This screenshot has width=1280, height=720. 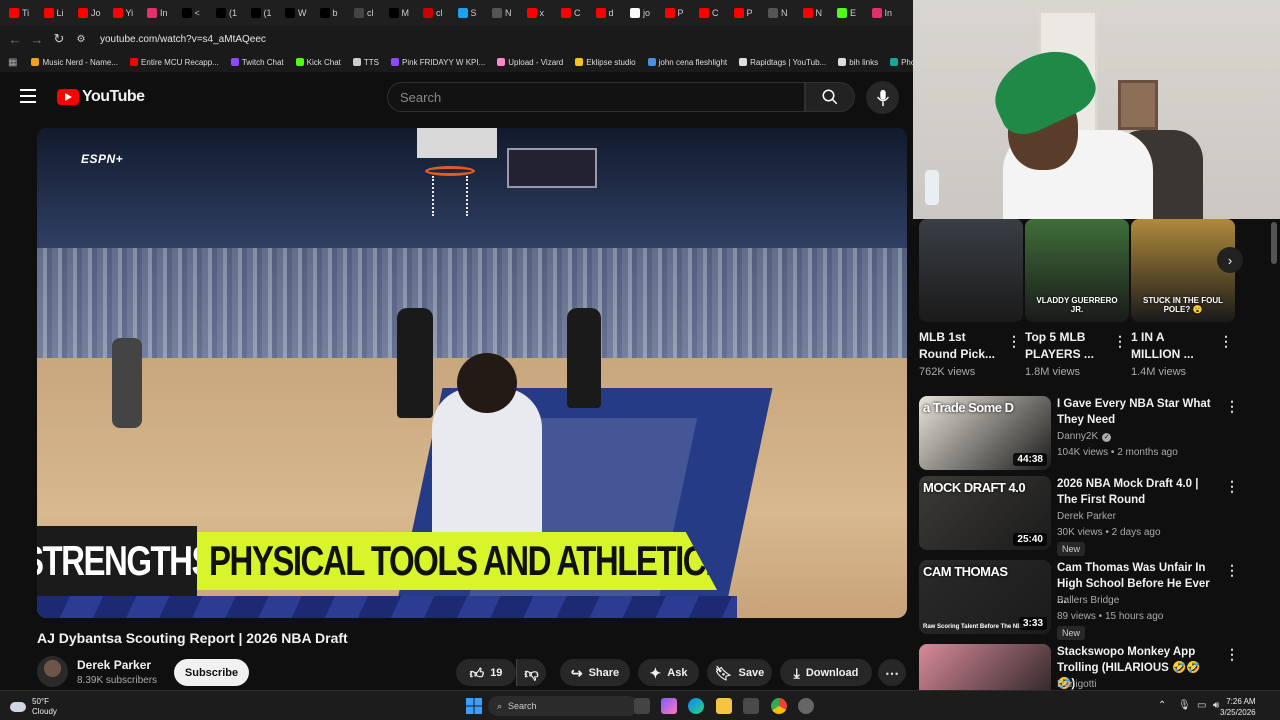 What do you see at coordinates (472, 13) in the screenshot?
I see `browser-tab: S` at bounding box center [472, 13].